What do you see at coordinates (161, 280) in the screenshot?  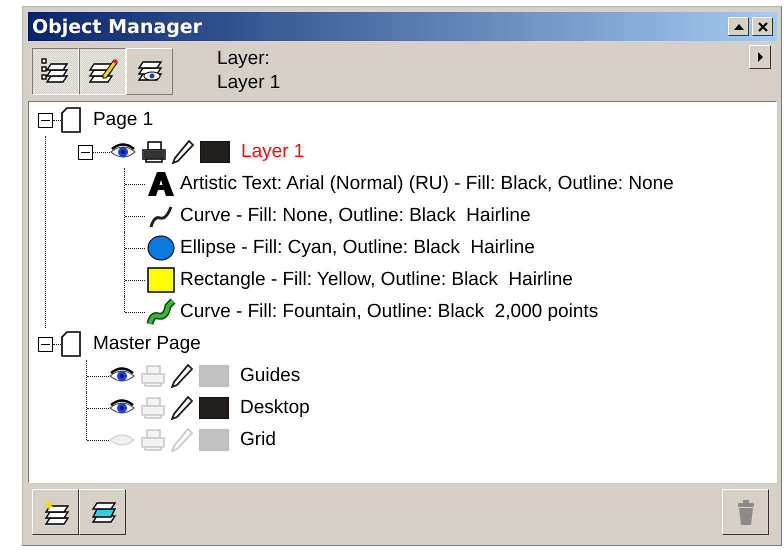 I see `rectangle-icon` at bounding box center [161, 280].